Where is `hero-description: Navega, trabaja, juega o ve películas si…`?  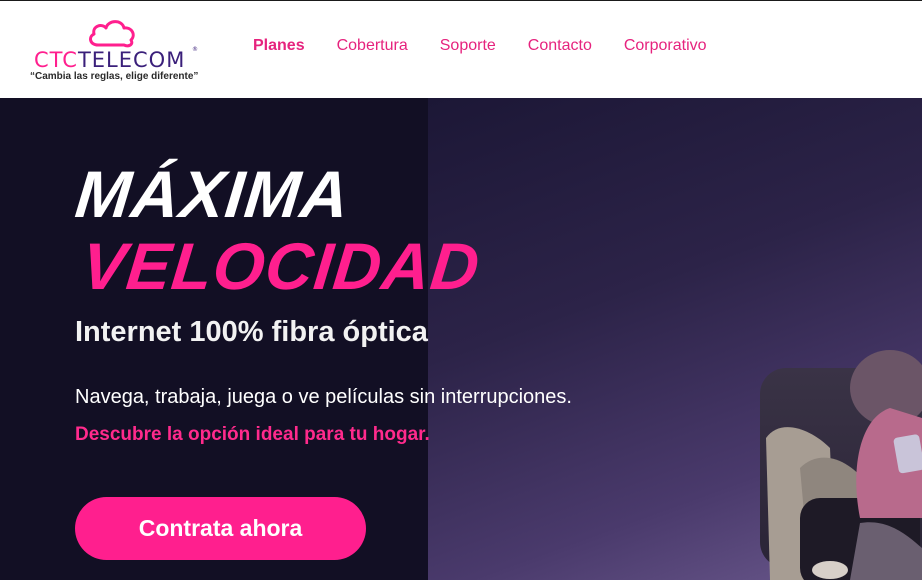
hero-description: Navega, trabaja, juega o ve películas si… is located at coordinates (323, 397).